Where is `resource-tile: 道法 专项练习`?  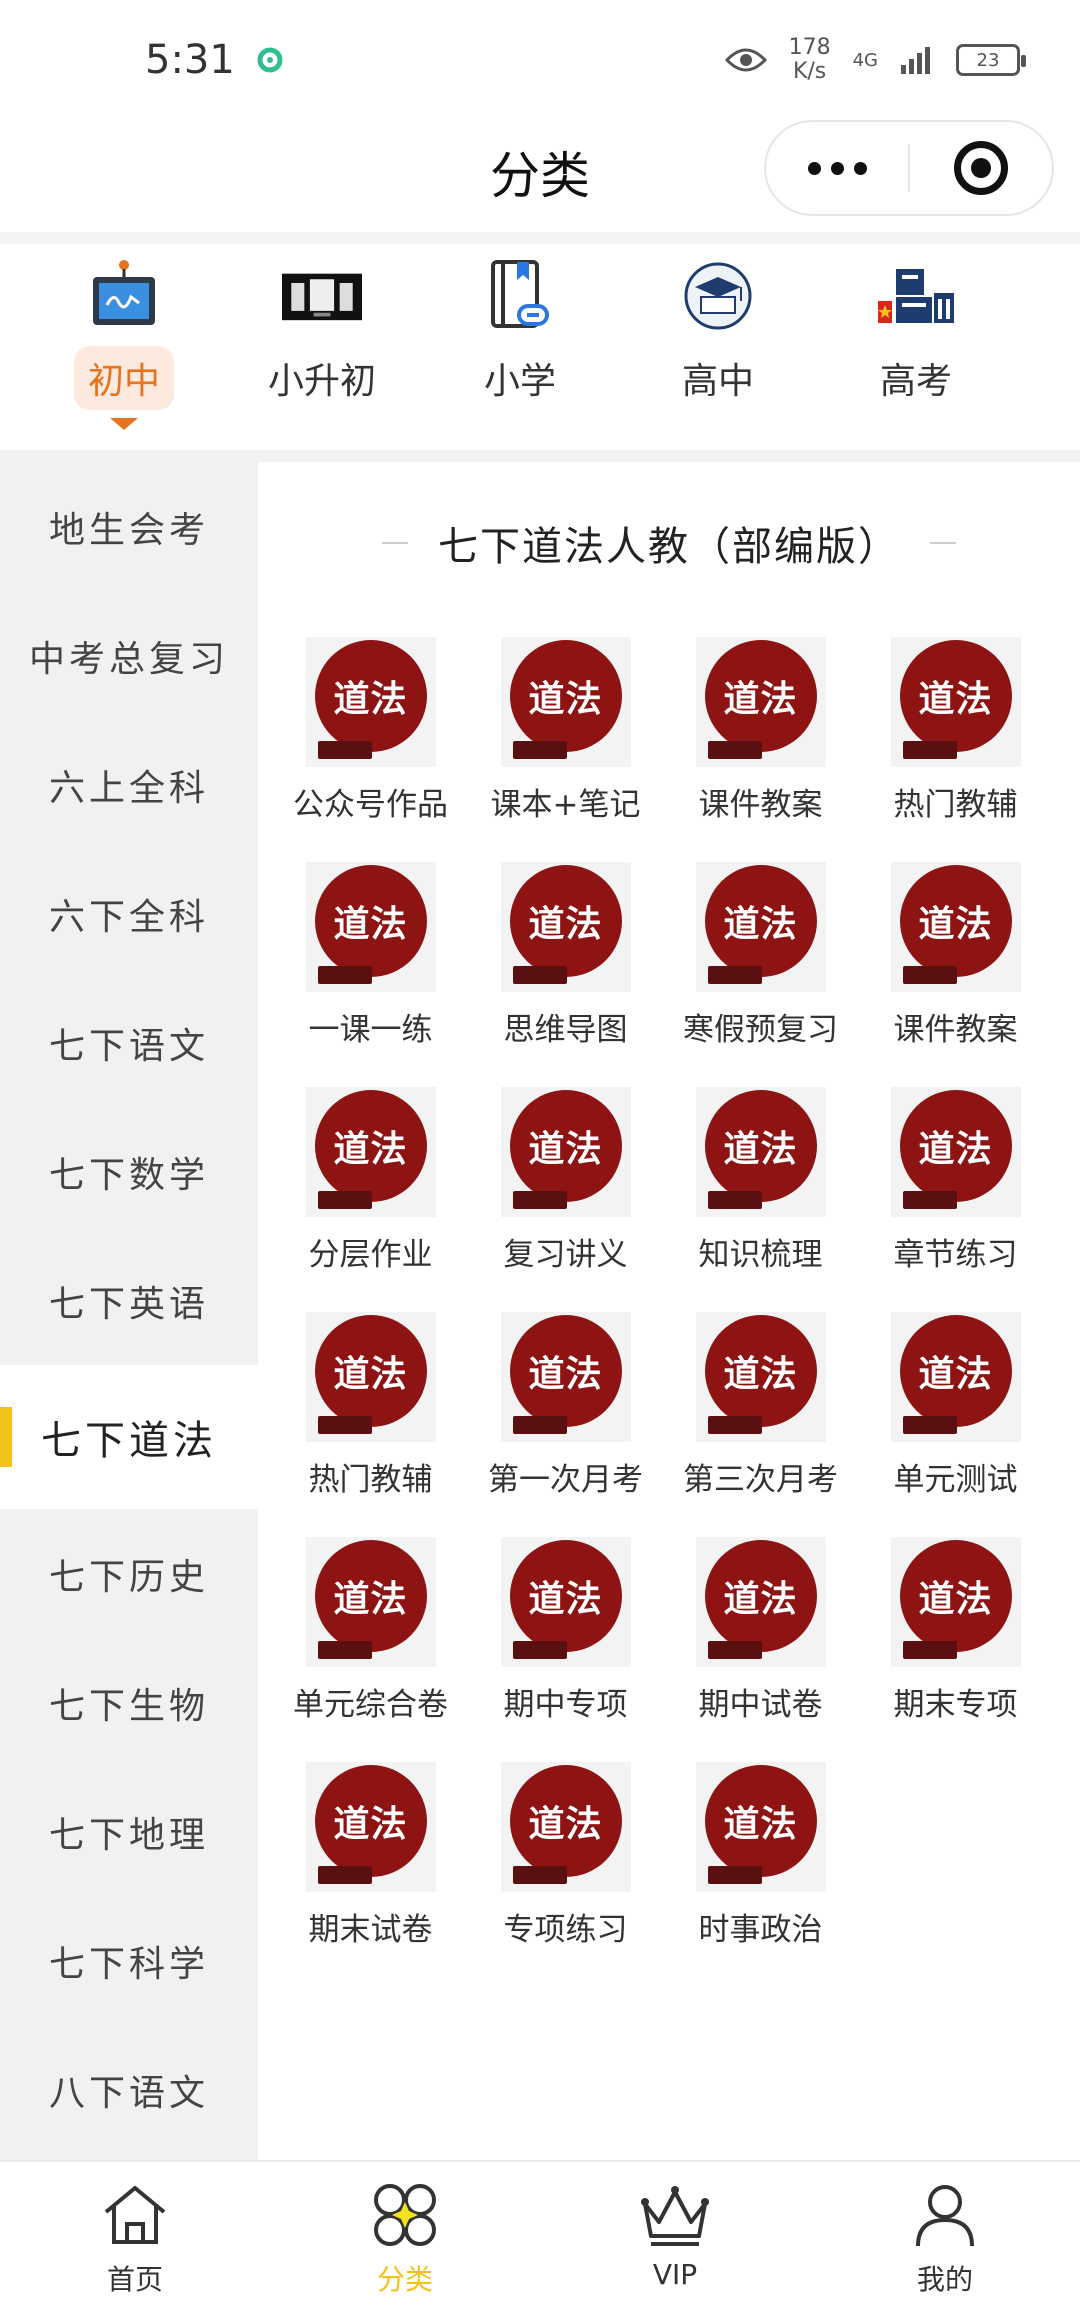 resource-tile: 道法 专项练习 is located at coordinates (565, 1855).